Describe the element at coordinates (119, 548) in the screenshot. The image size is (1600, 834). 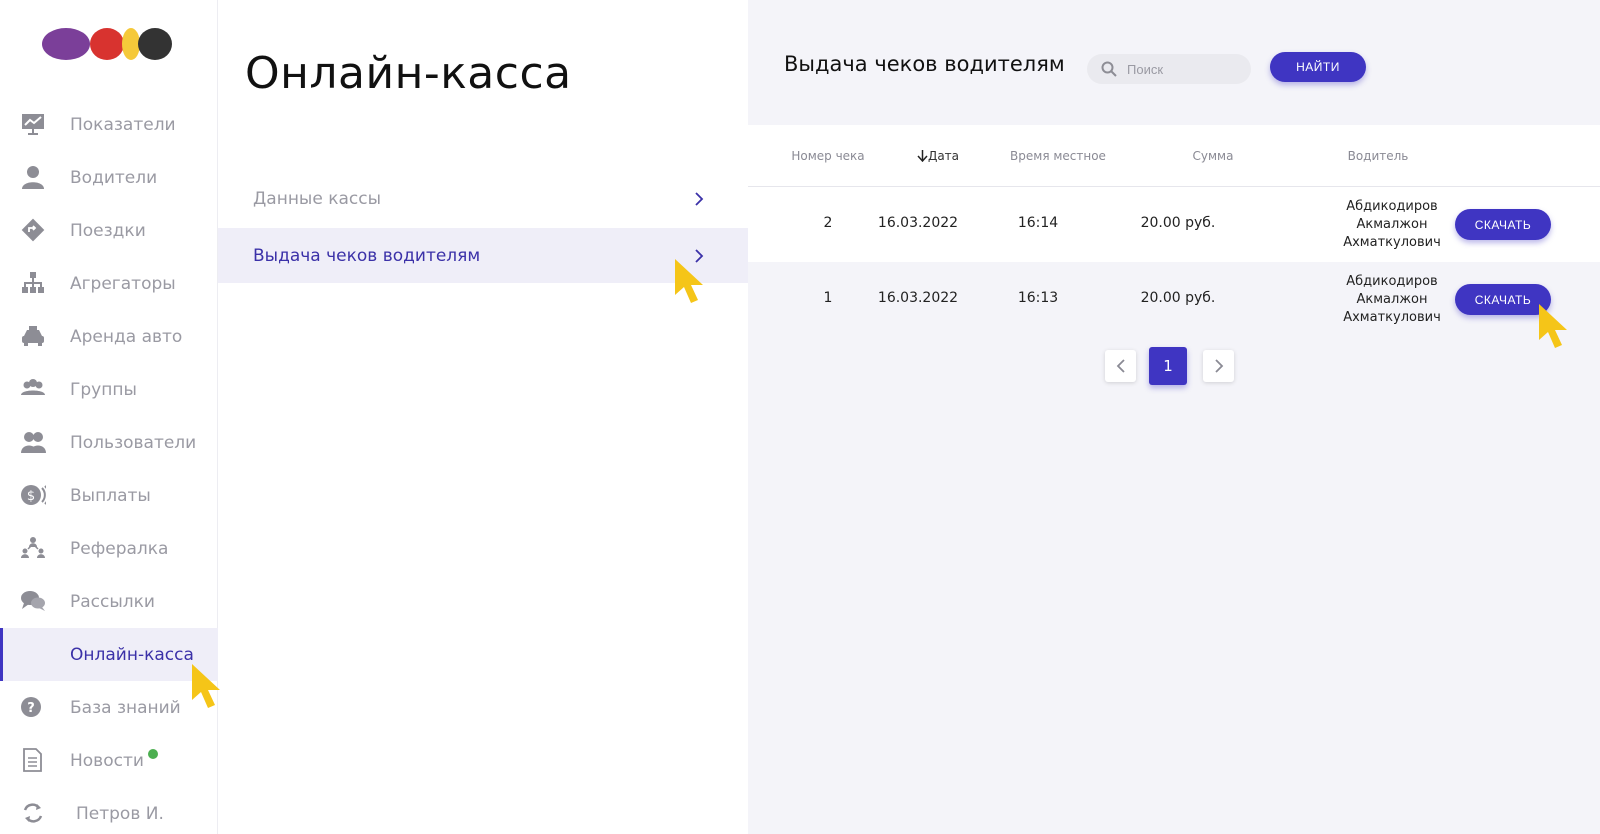
I see `sidebar-item-label: Рефералка` at that location.